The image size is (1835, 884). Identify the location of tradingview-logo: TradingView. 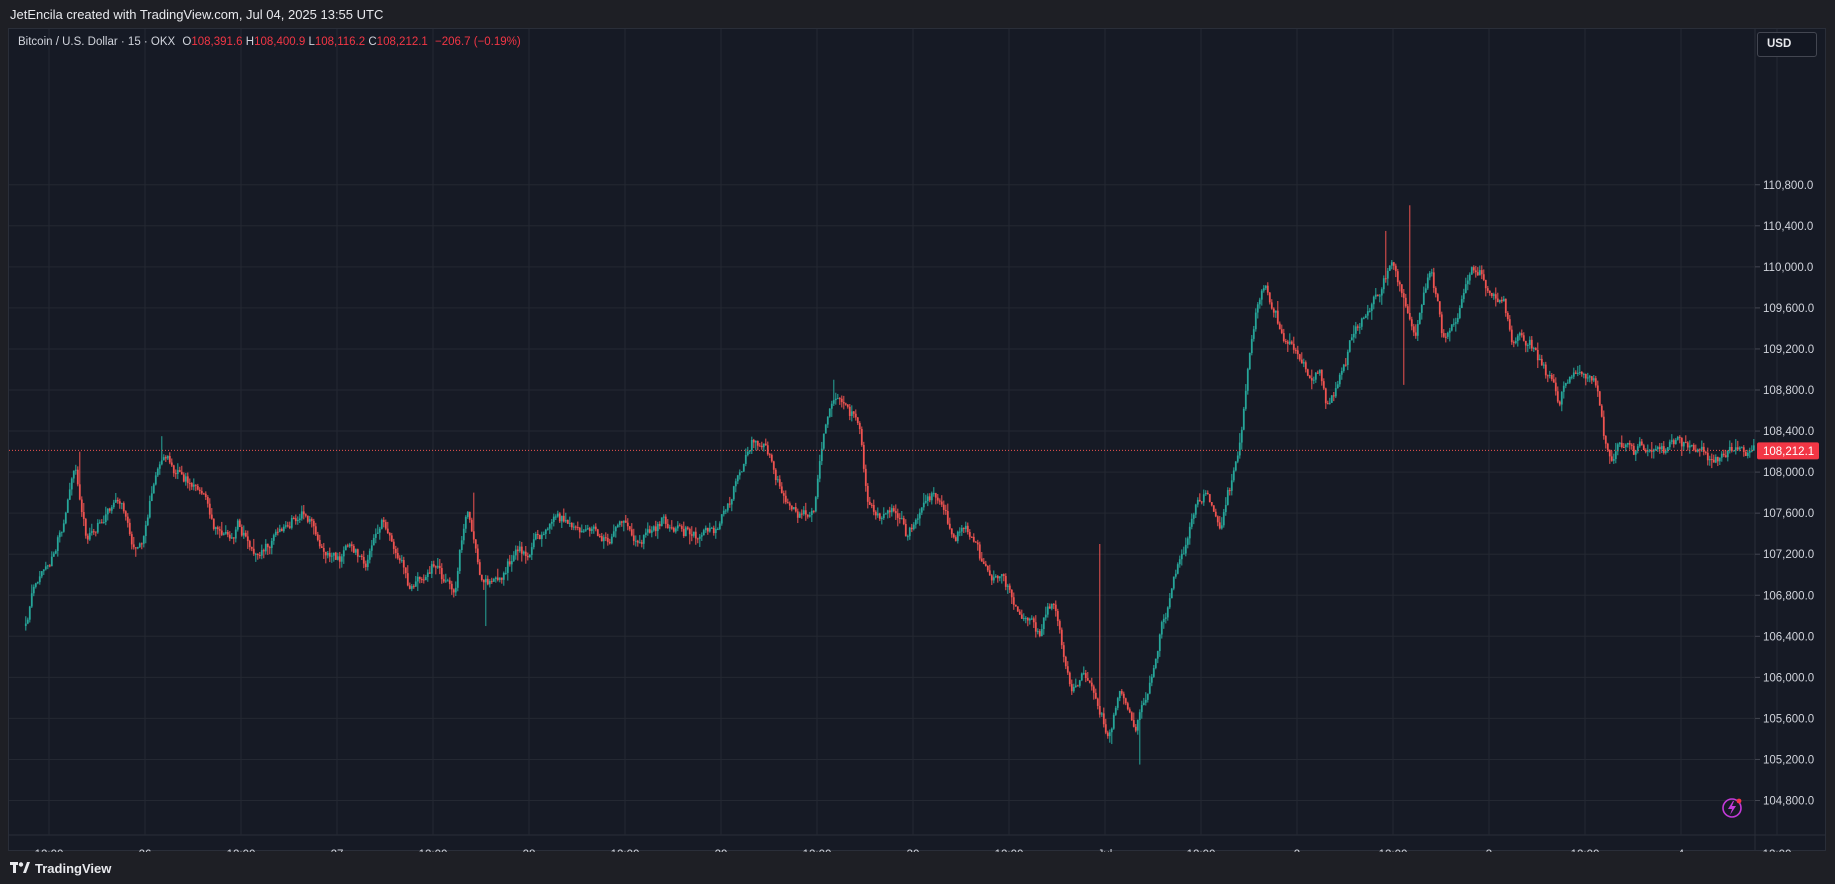
(60, 868).